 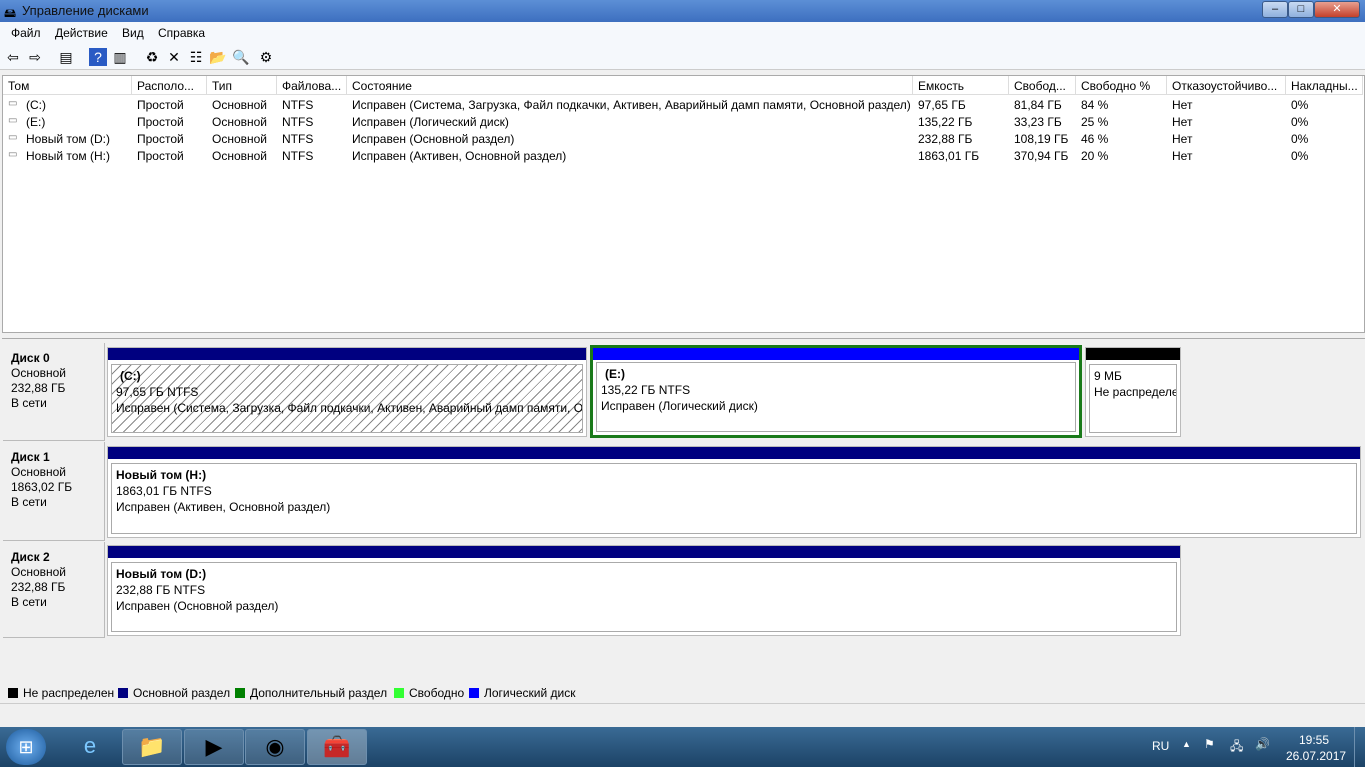 I want to click on computer-management-icon: 🧰, so click(x=337, y=747).